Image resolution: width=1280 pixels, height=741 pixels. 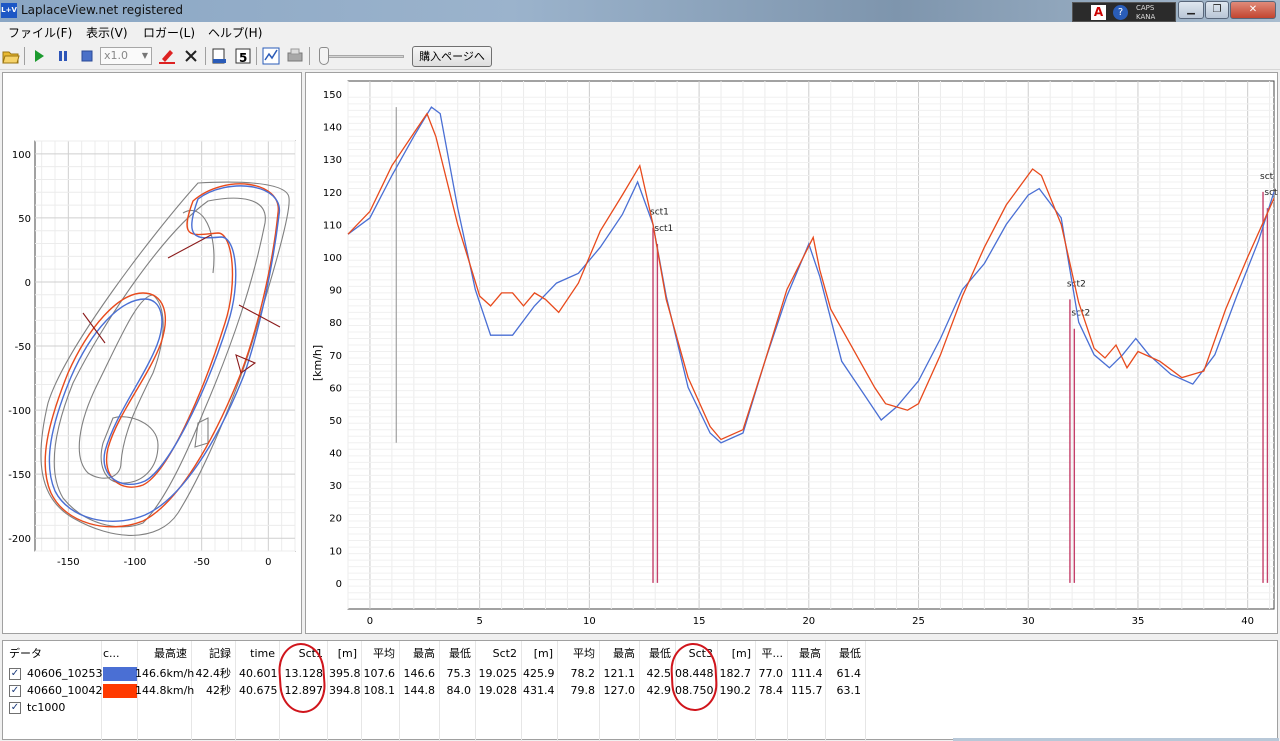 I want to click on sct3-highlight-circle, so click(x=694, y=677).